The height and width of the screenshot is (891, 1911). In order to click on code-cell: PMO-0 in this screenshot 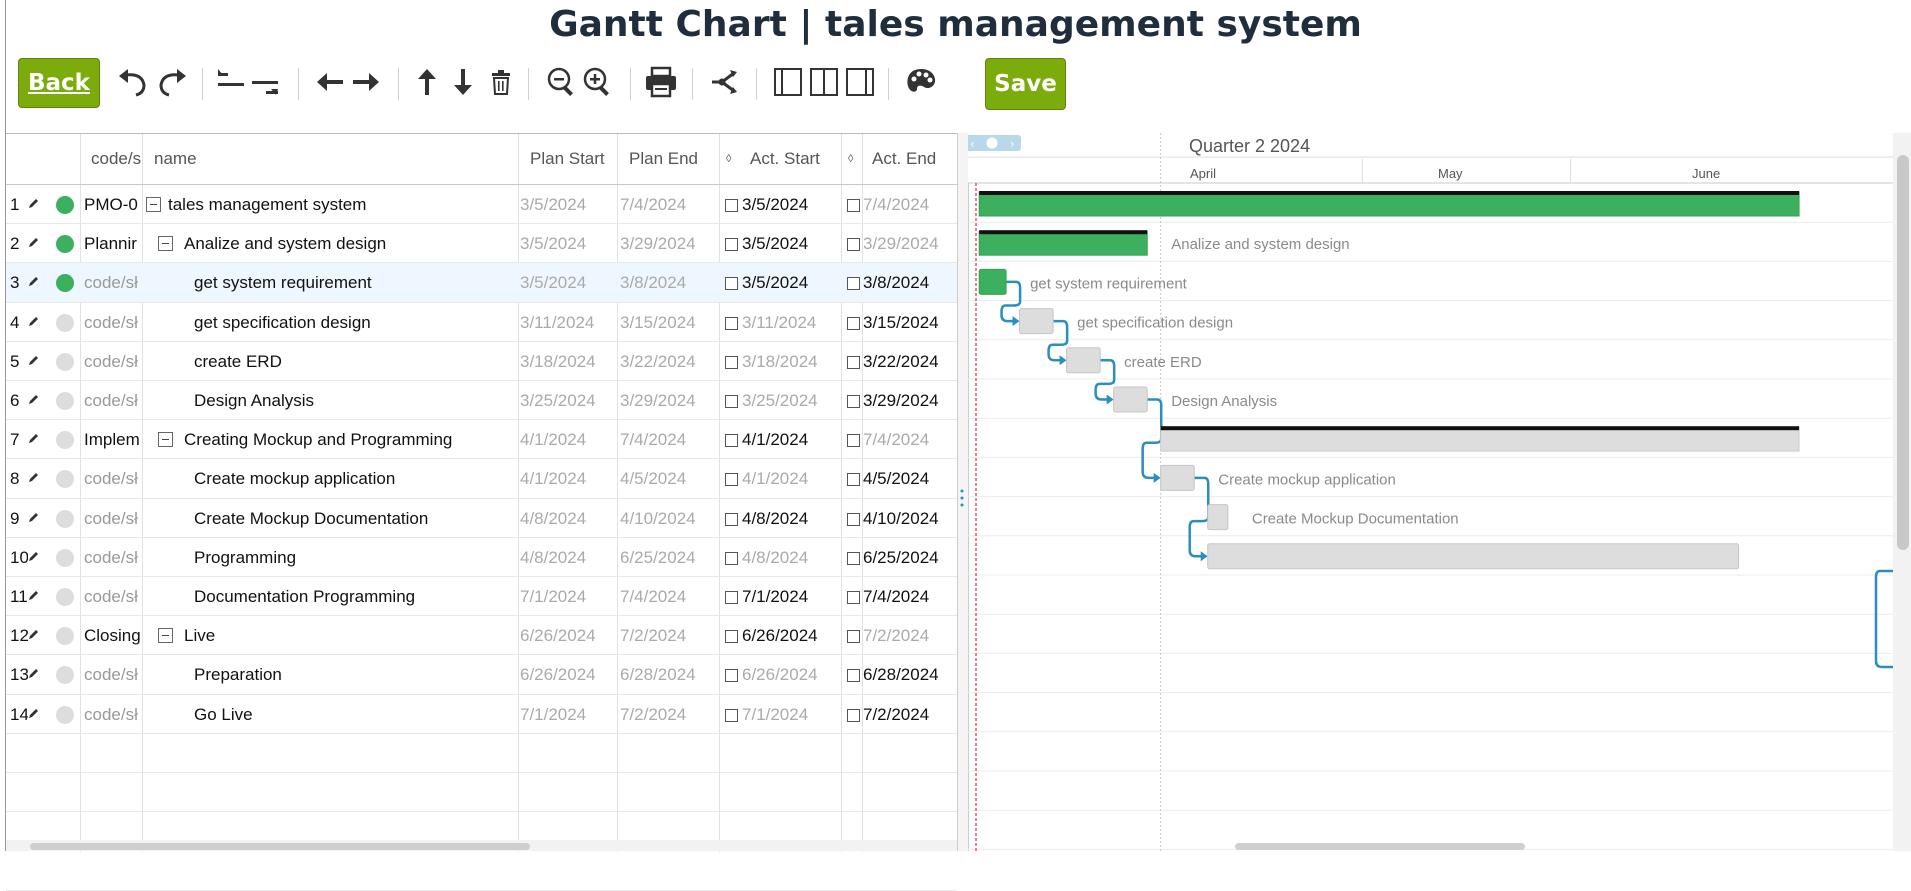, I will do `click(113, 204)`.